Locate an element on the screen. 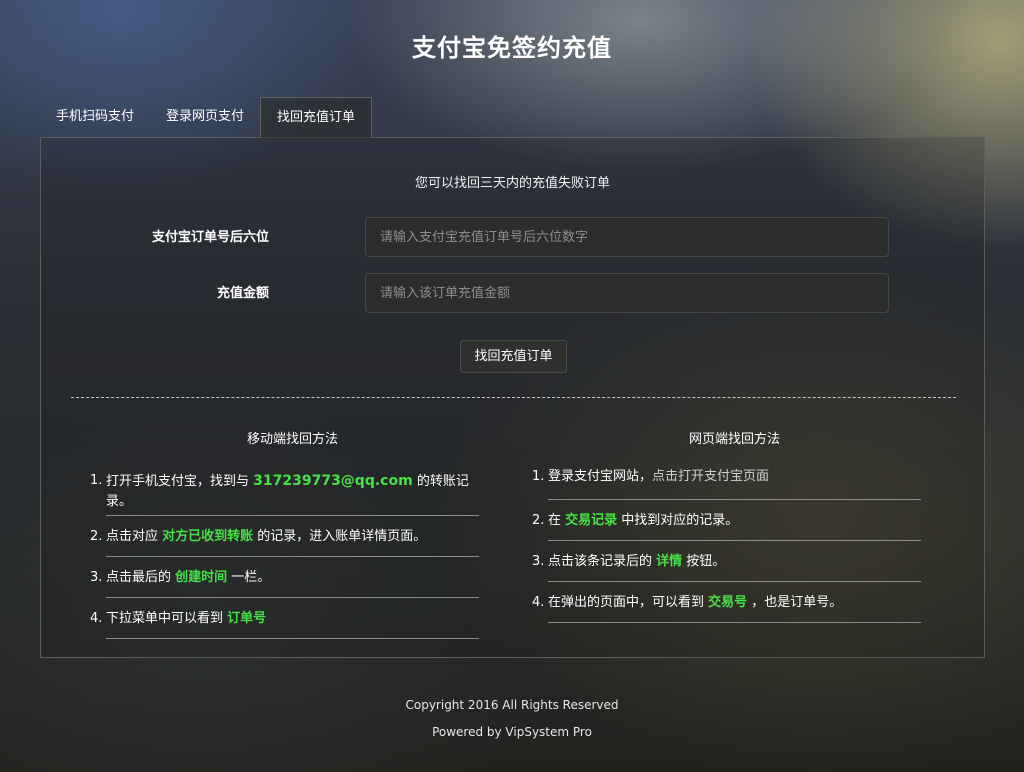  form-subtitle: 您可以找回三天内的充值失败订单 is located at coordinates (512, 183).